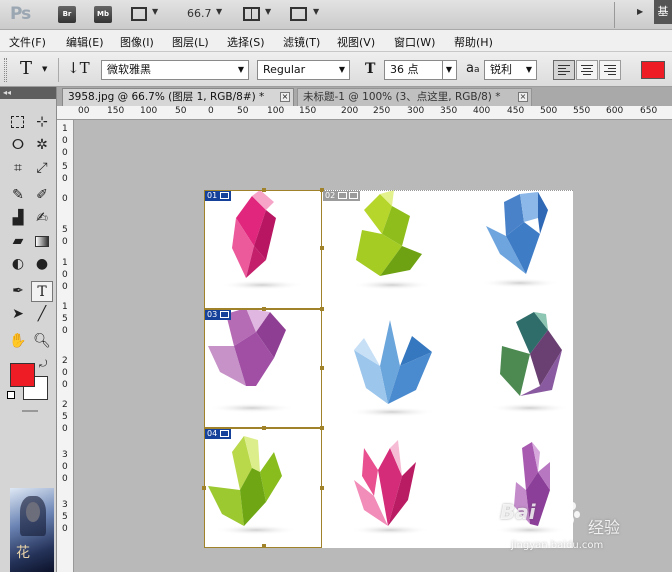 The width and height of the screenshot is (672, 572). What do you see at coordinates (653, 70) in the screenshot?
I see `text-color-swatch` at bounding box center [653, 70].